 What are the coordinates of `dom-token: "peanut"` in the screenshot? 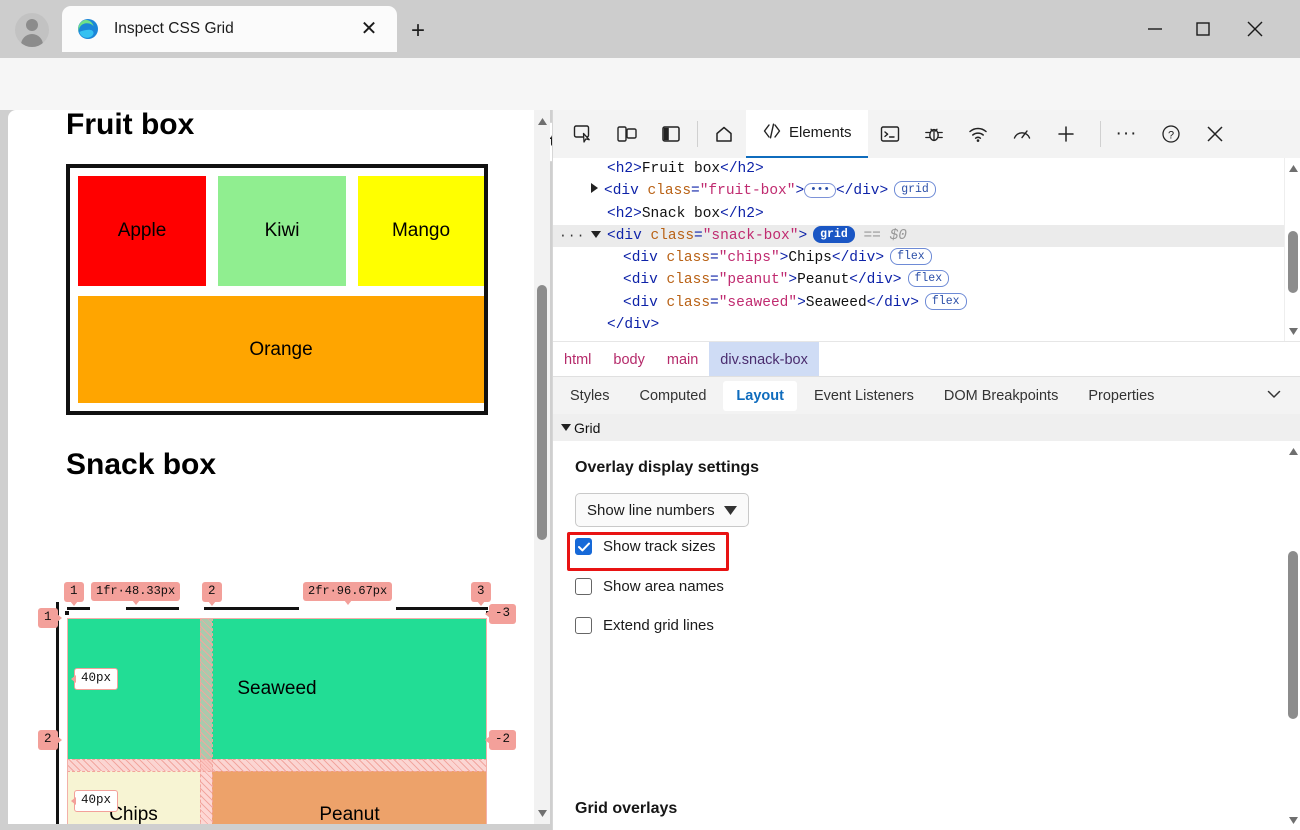 It's located at (753, 280).